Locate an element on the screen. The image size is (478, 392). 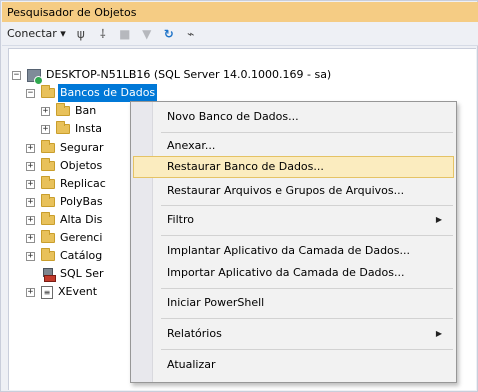
tree-node-security: + Segurar is located at coordinates (65, 148).